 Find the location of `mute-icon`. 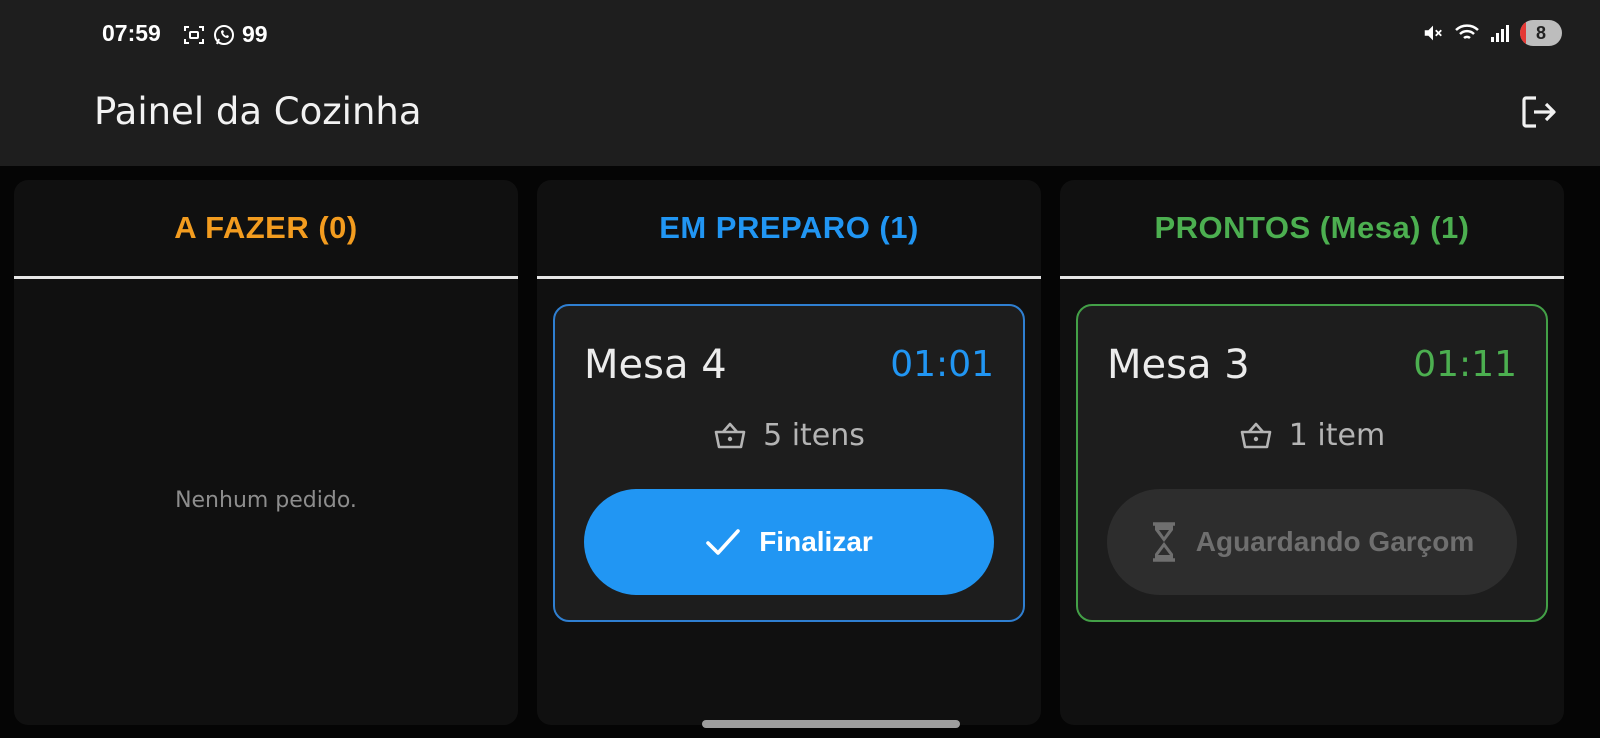

mute-icon is located at coordinates (1433, 33).